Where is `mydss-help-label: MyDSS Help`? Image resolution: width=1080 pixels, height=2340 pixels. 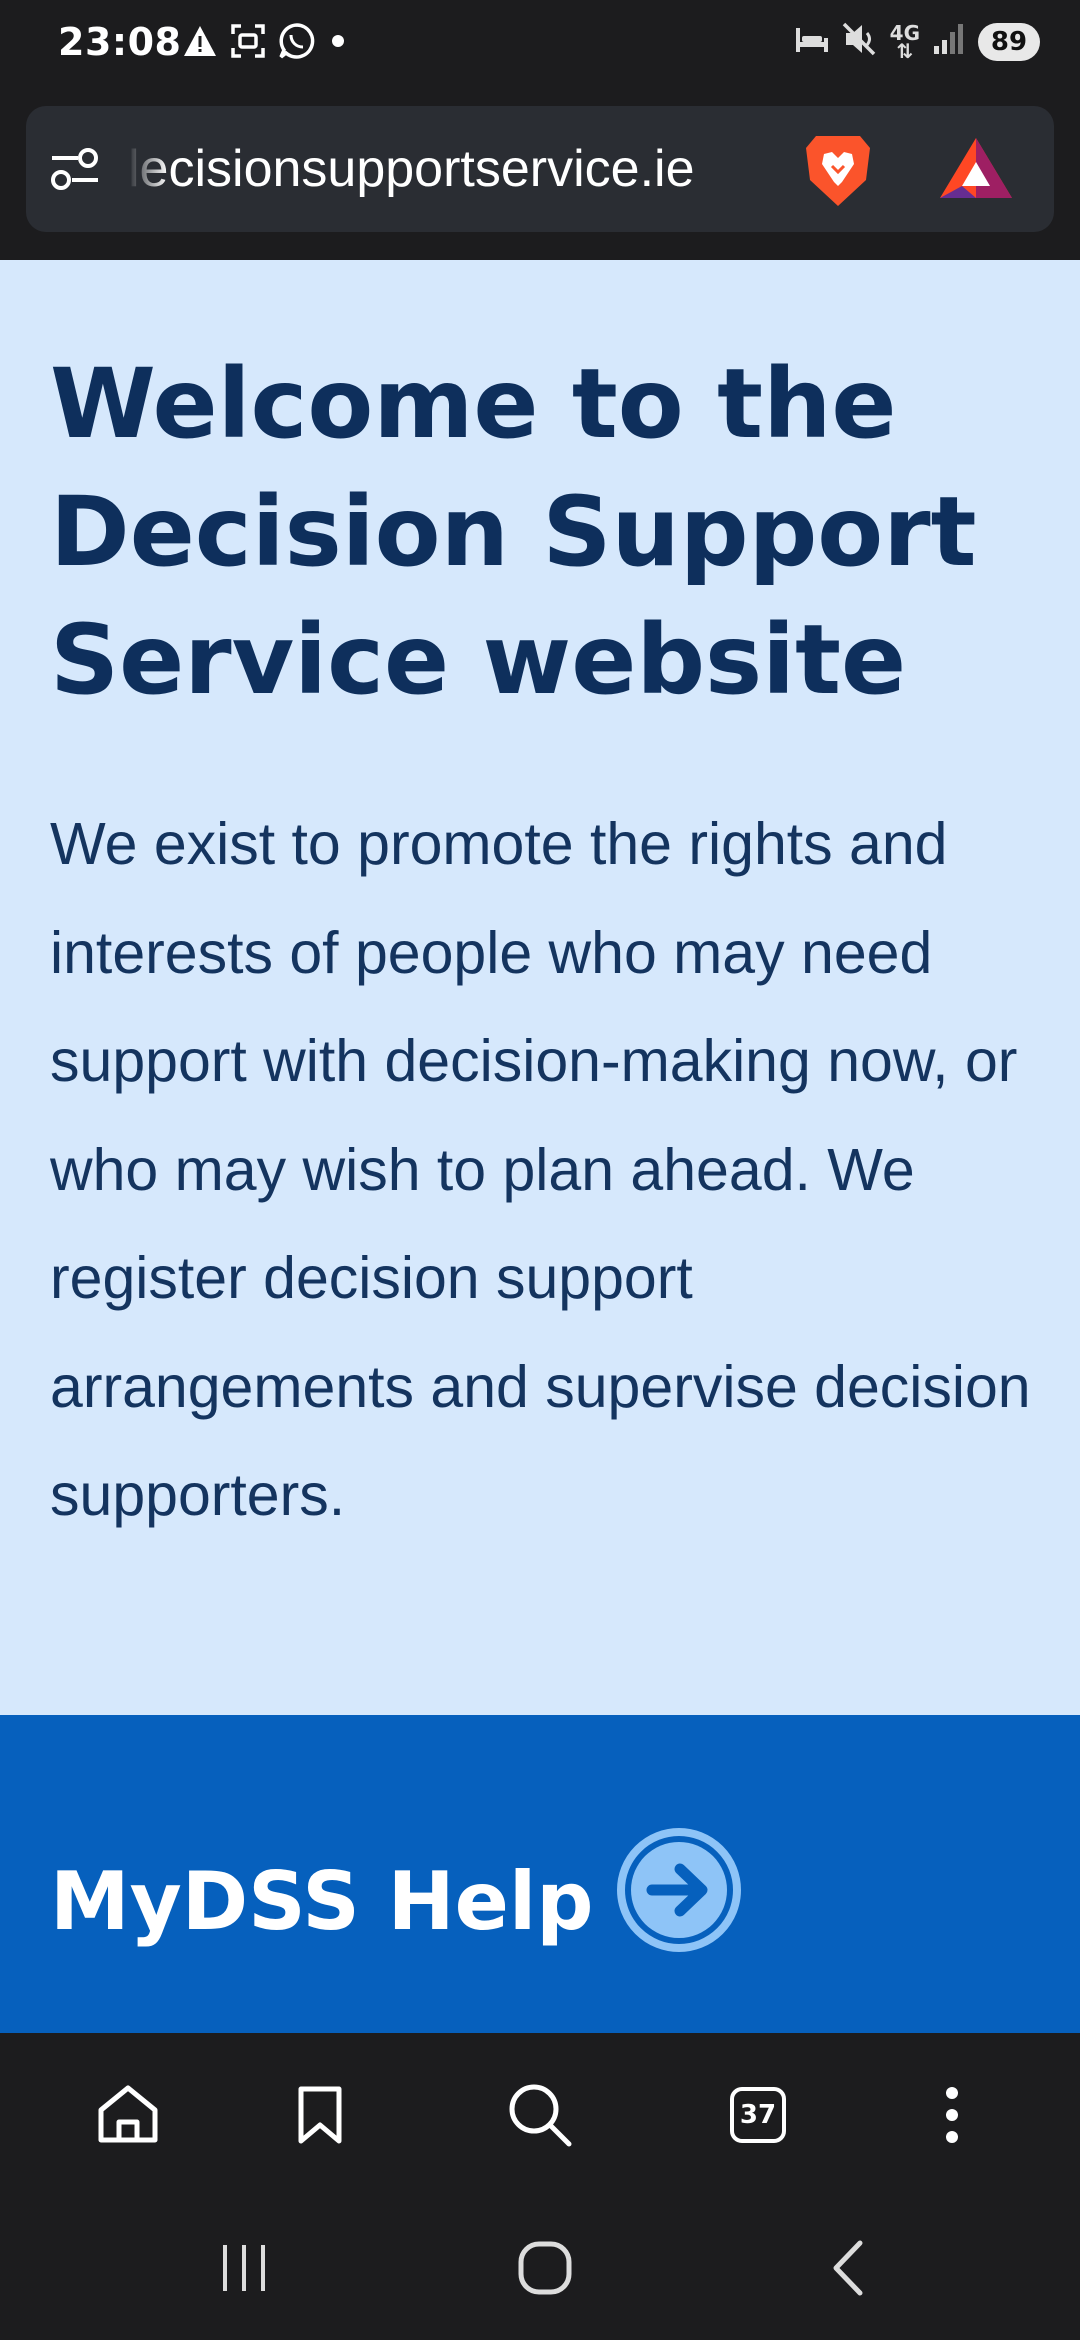 mydss-help-label: MyDSS Help is located at coordinates (322, 1901).